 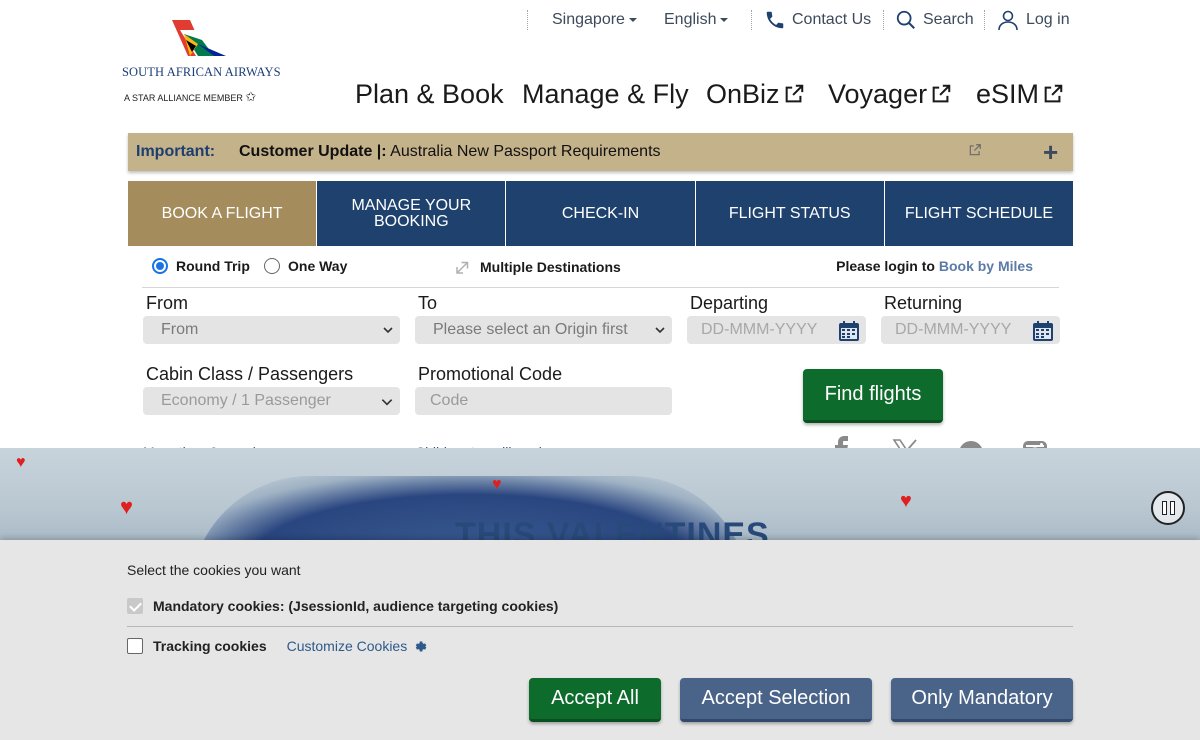 What do you see at coordinates (210, 646) in the screenshot?
I see `tracking-label: Tracking cookies` at bounding box center [210, 646].